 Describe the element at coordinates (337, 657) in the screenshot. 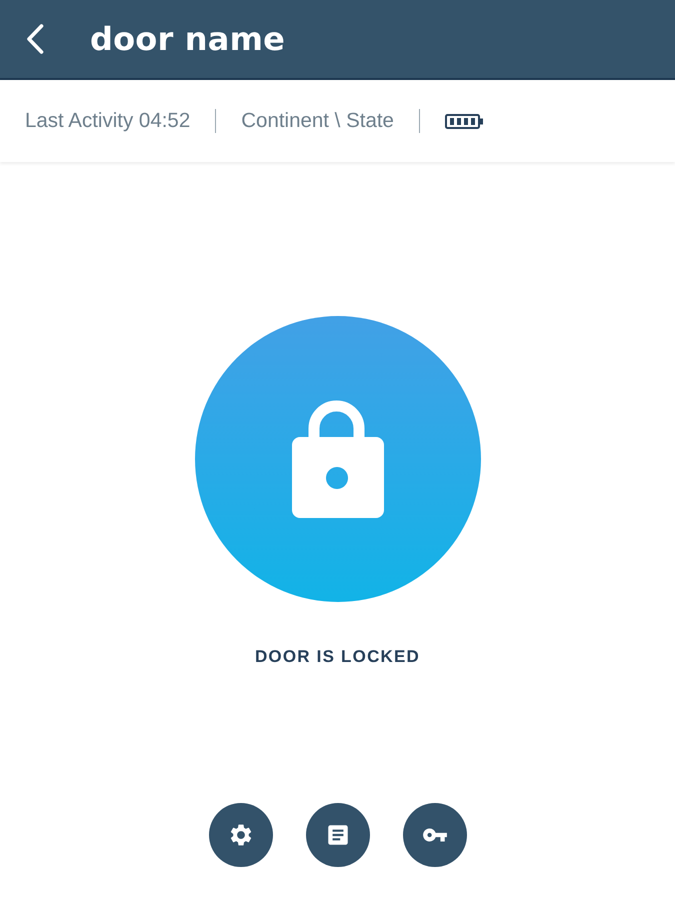

I see `lock-status-text: DOOR IS LOCKED` at that location.